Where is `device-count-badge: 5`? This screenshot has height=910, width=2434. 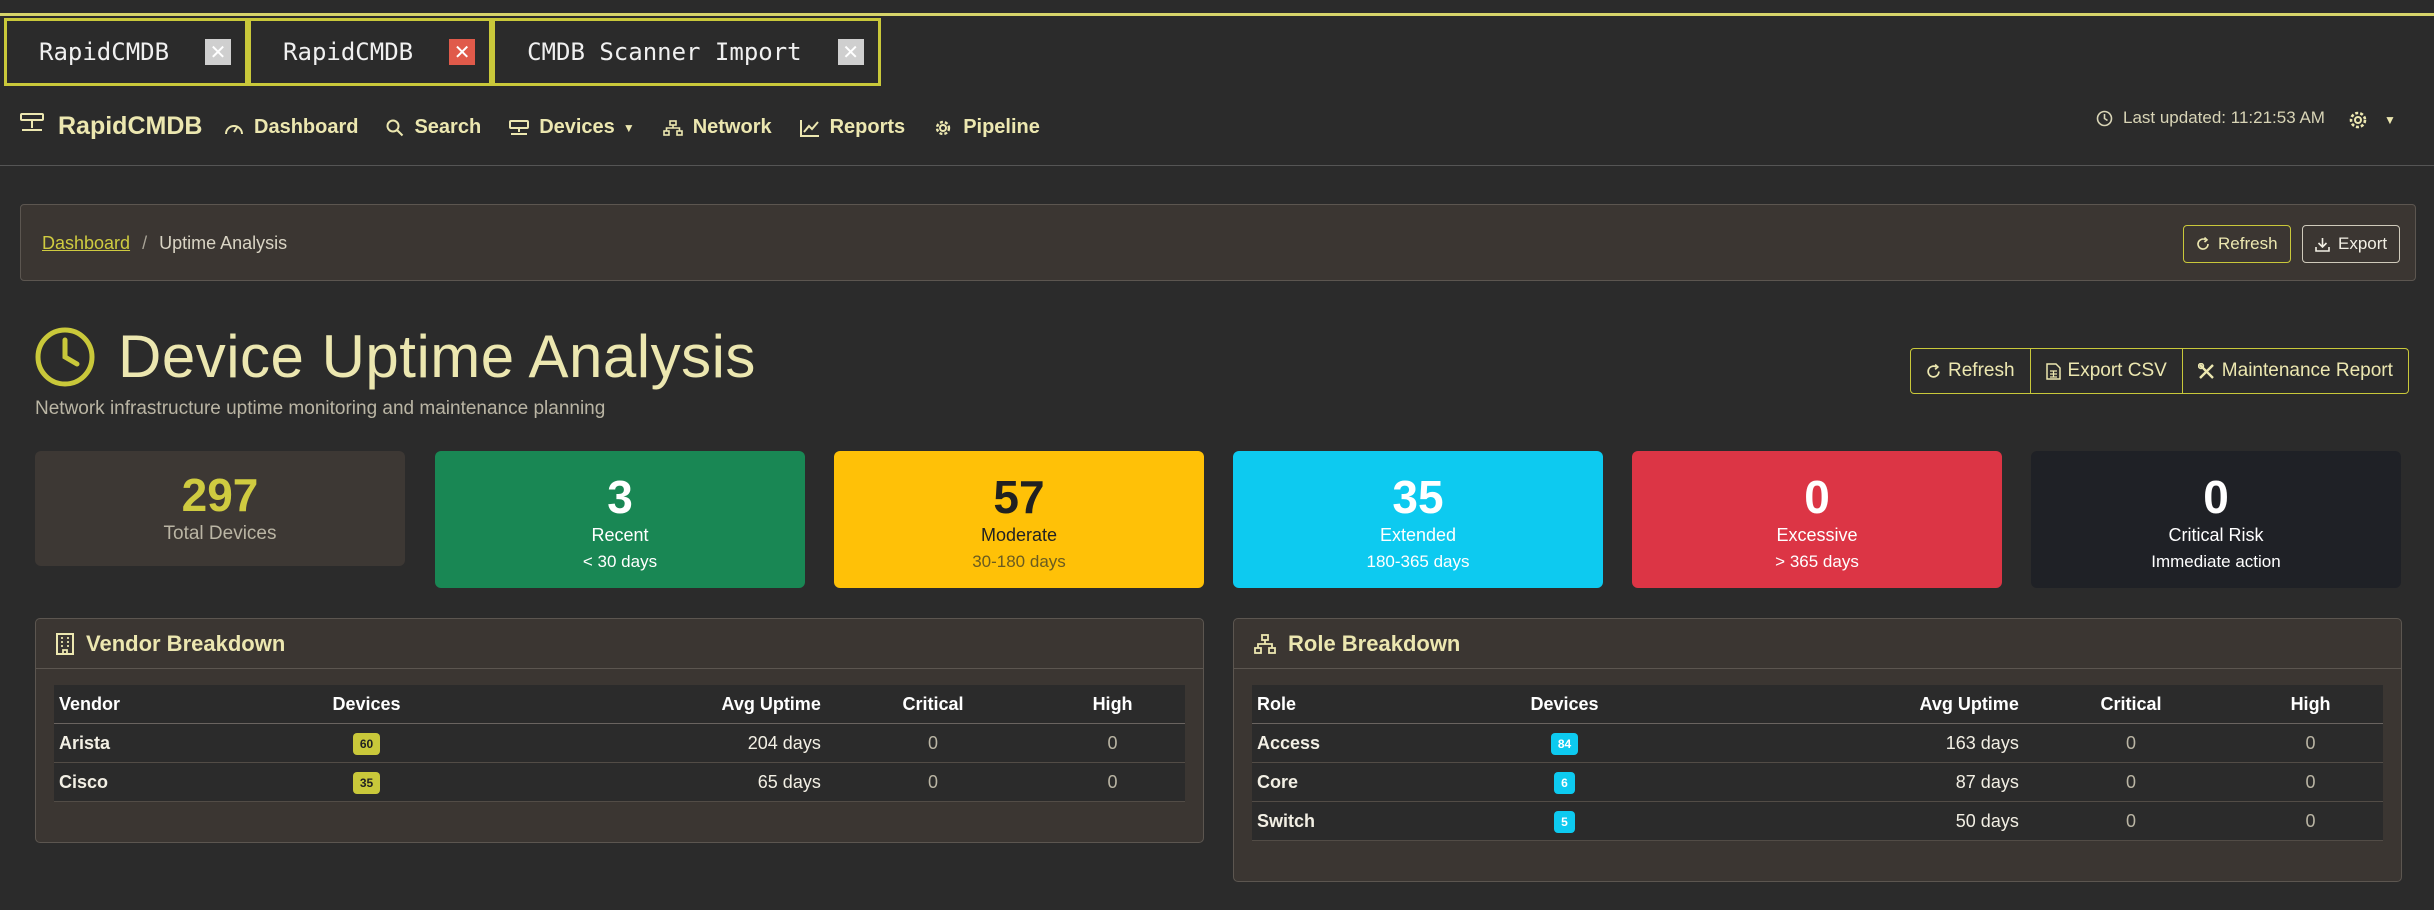
device-count-badge: 5 is located at coordinates (1564, 821).